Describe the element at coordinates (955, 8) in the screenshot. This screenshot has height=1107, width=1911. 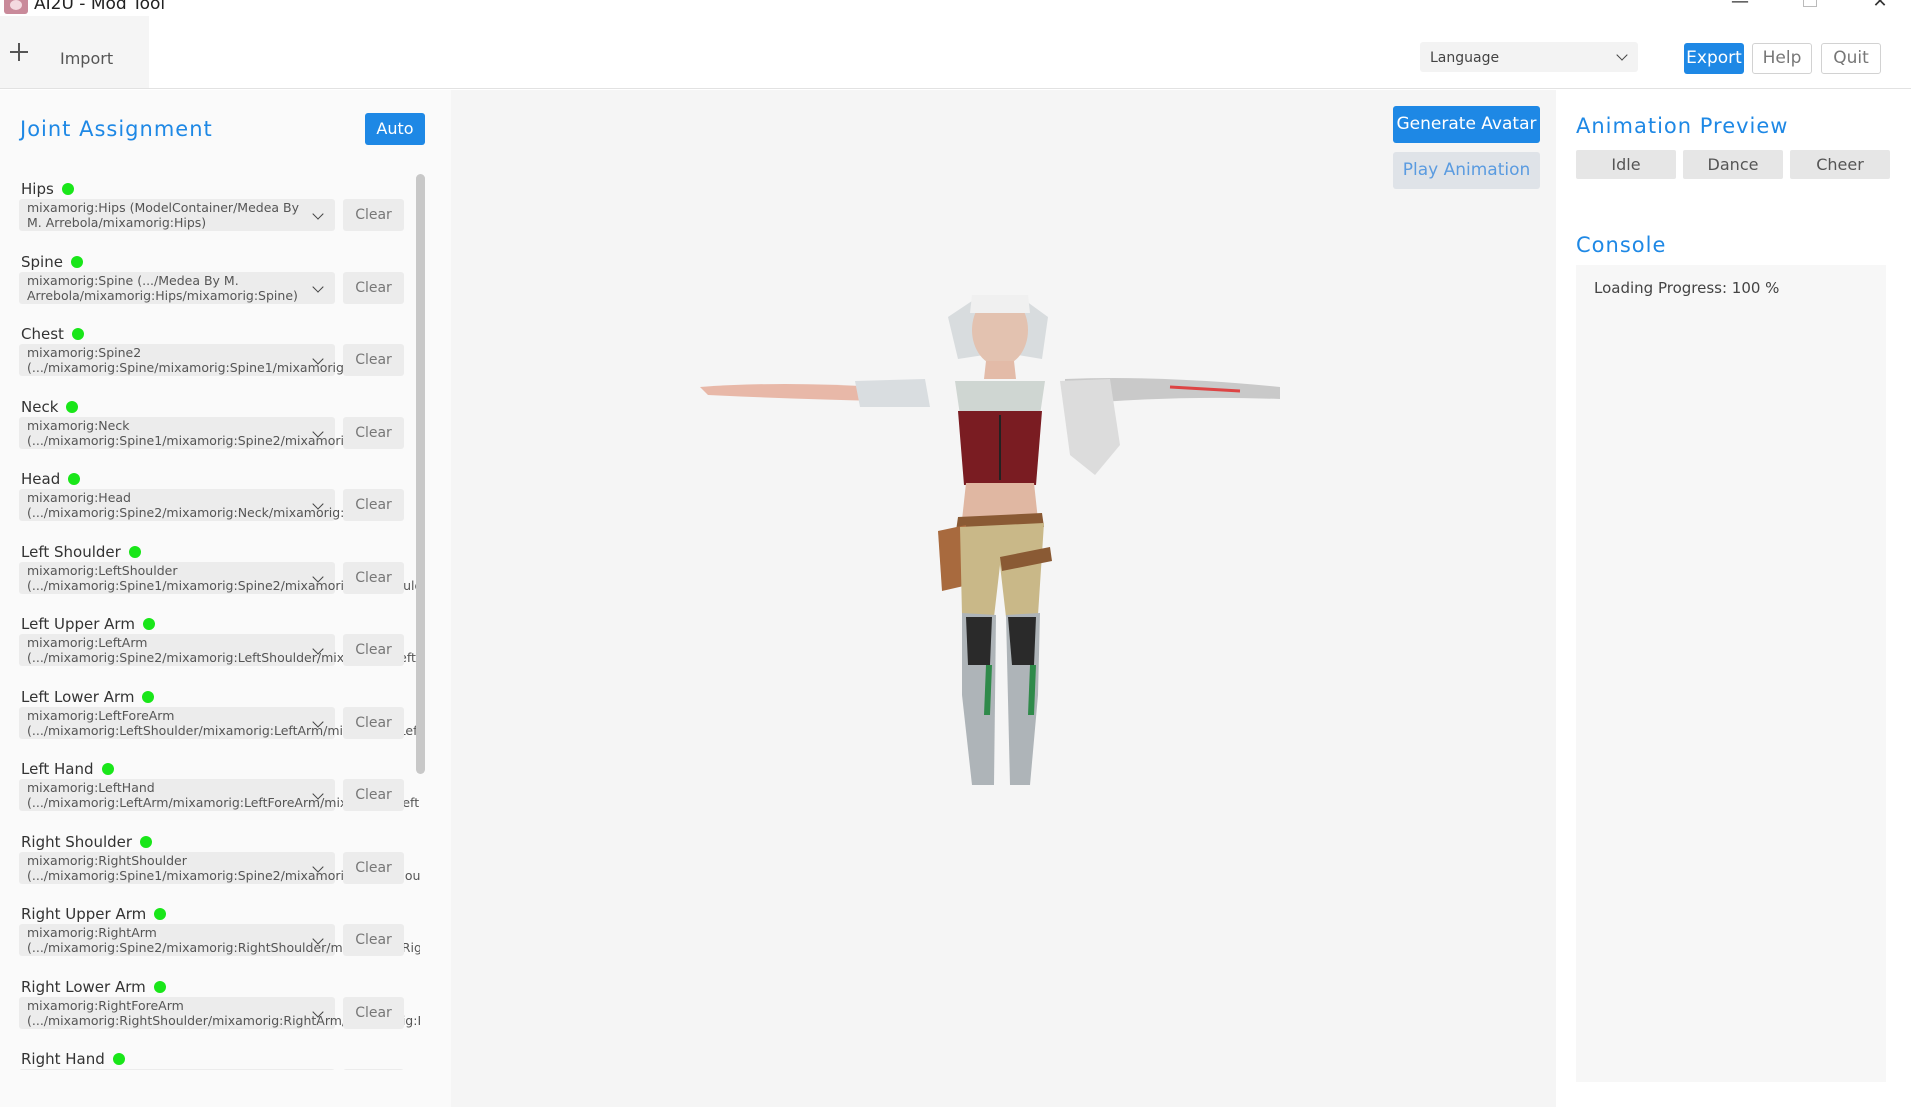
I see `title-bar: AI2U - Mod Tool — ✕` at that location.